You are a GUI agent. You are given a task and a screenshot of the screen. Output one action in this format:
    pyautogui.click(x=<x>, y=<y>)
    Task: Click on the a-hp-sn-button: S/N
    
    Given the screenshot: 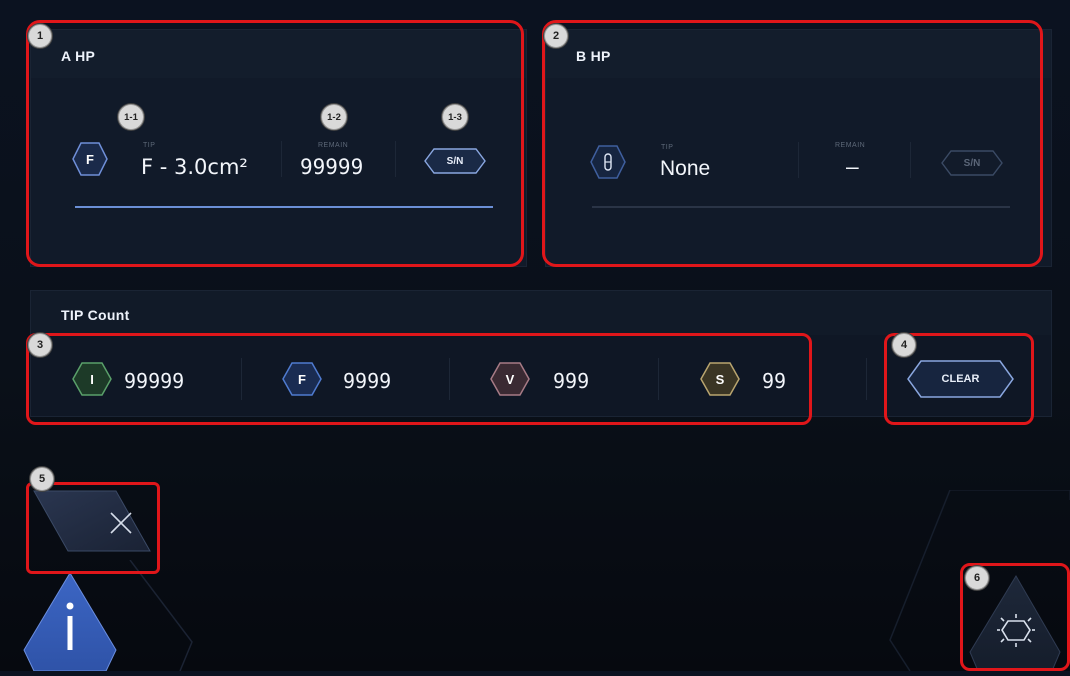 What is the action you would take?
    pyautogui.click(x=455, y=161)
    